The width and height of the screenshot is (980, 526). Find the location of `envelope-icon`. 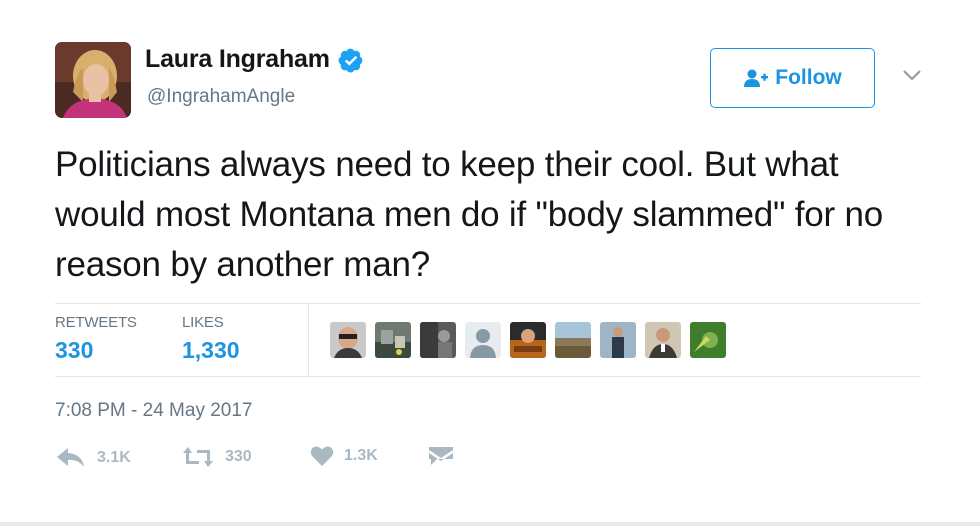

envelope-icon is located at coordinates (441, 456).